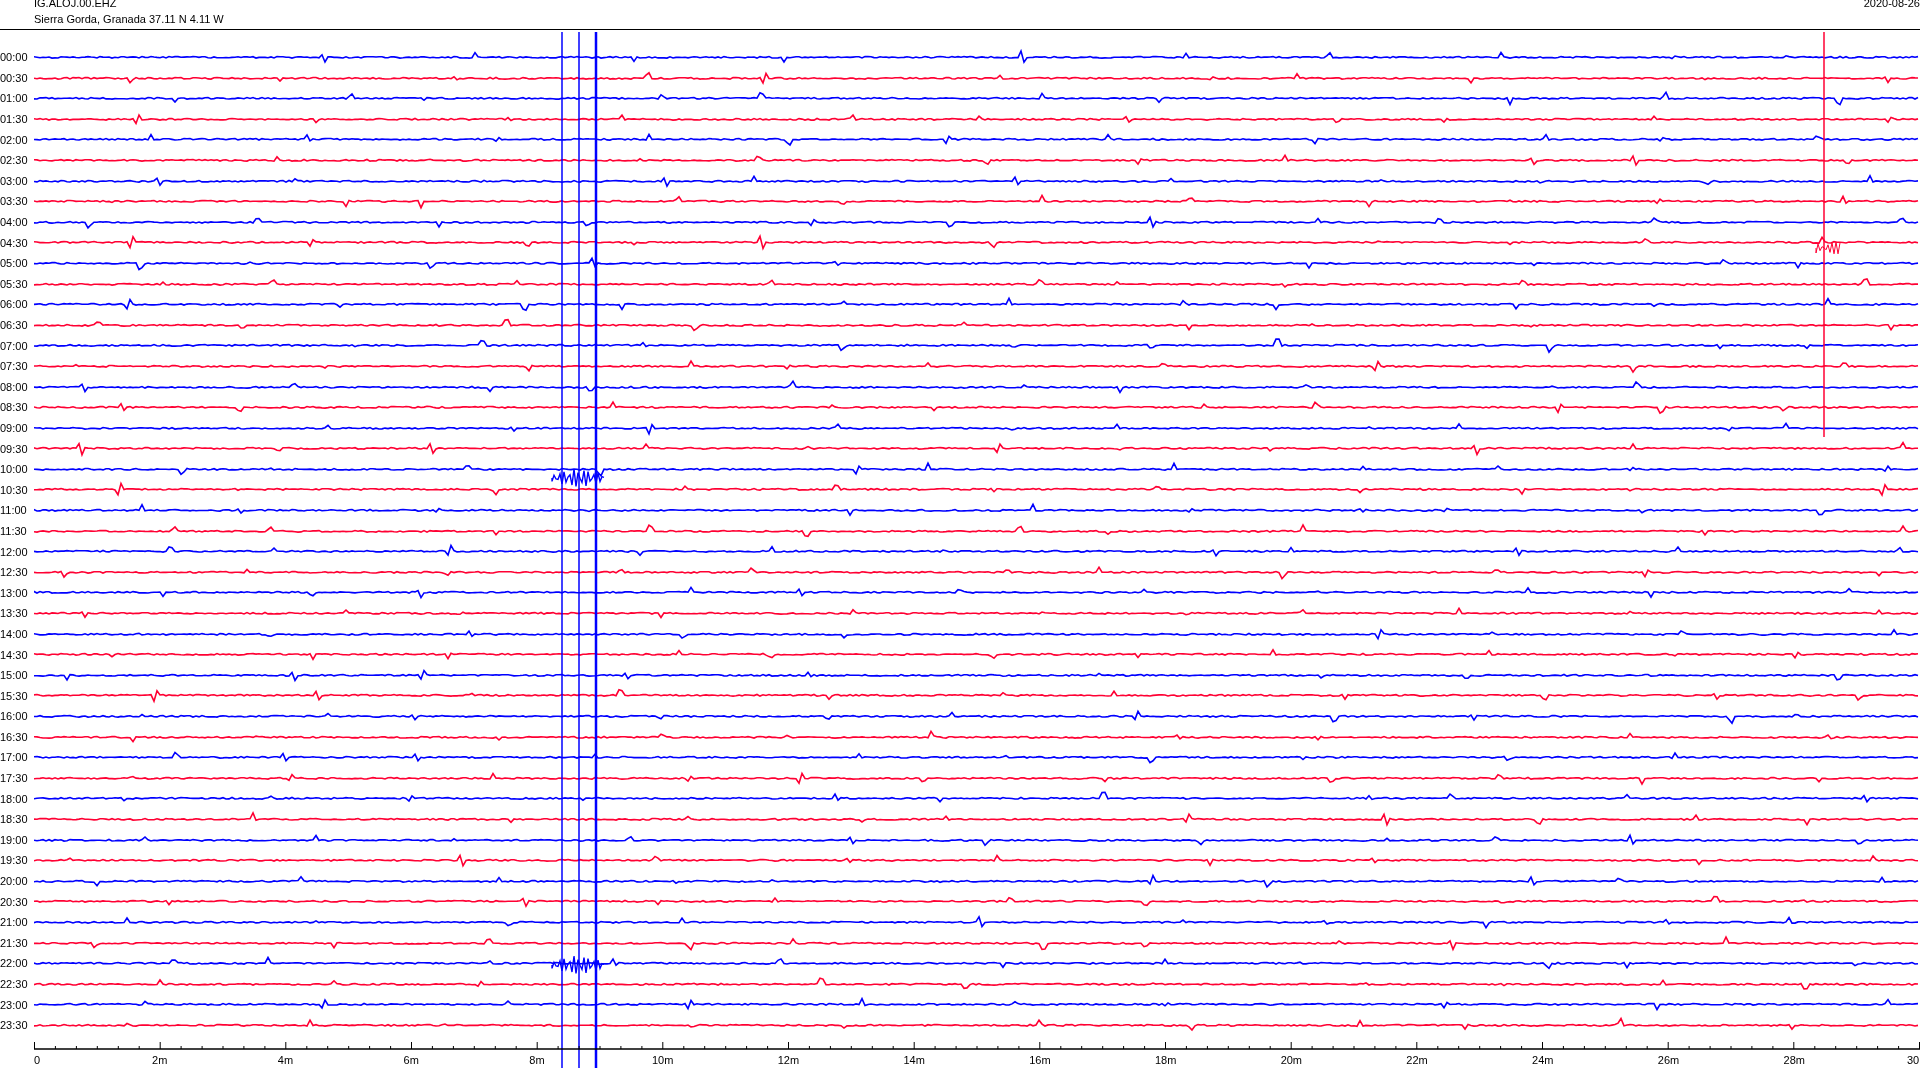 Image resolution: width=1920 pixels, height=1080 pixels. What do you see at coordinates (14, 160) in the screenshot?
I see `time-label: 02:30` at bounding box center [14, 160].